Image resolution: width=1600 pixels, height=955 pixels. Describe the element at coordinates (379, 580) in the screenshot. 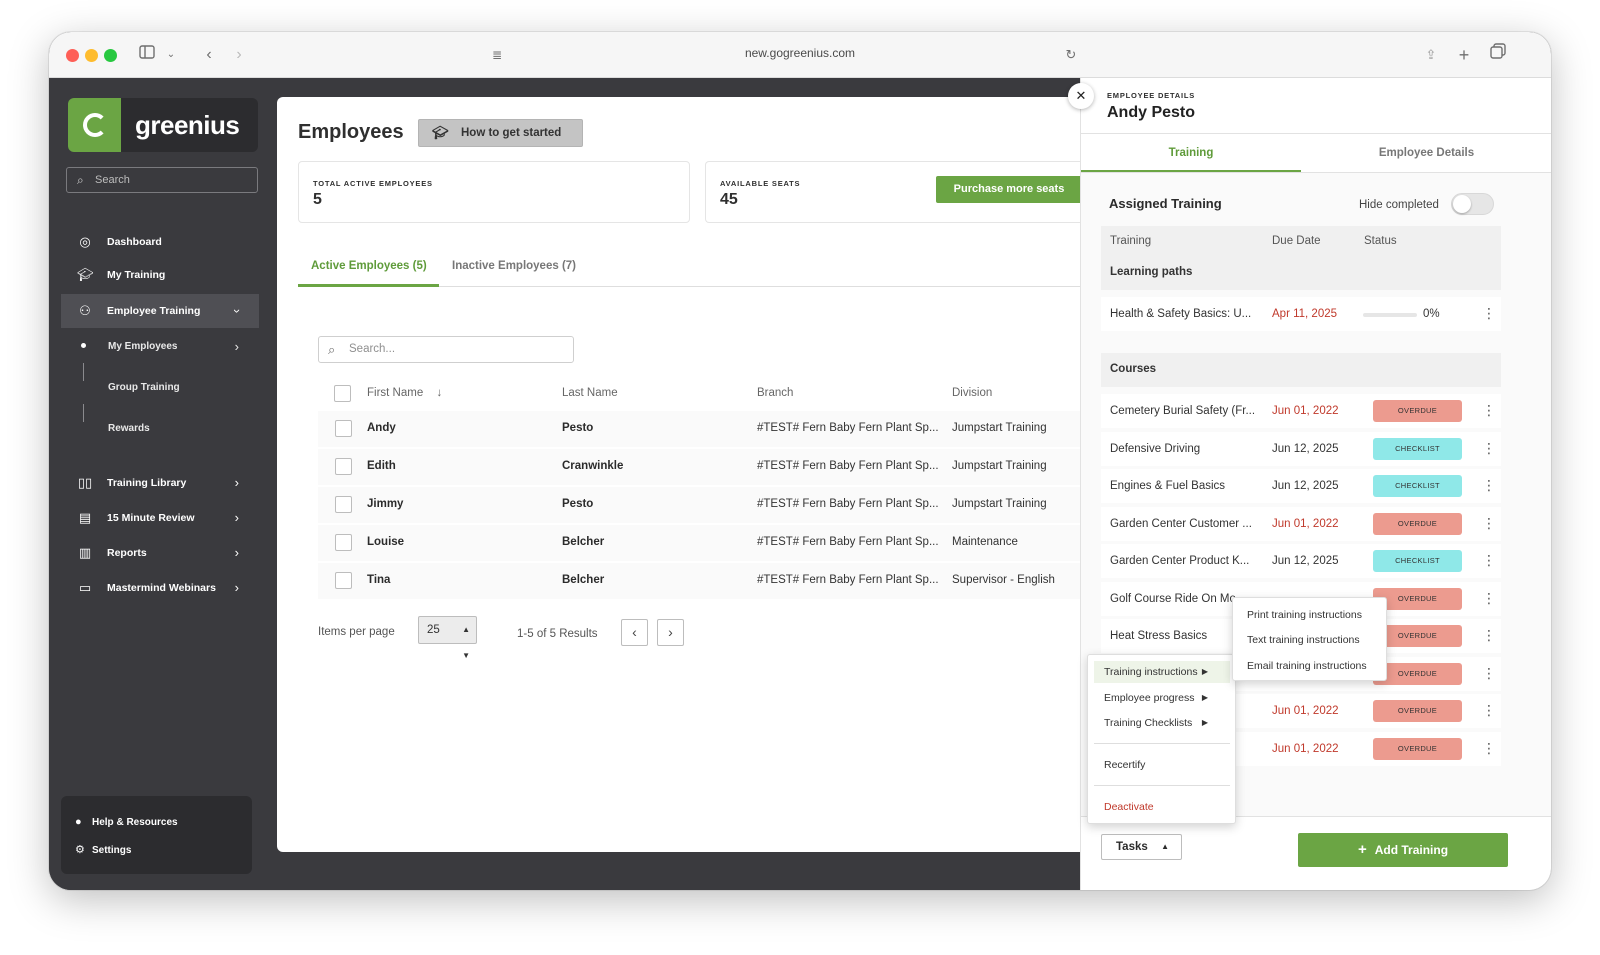

I see `cell-first-name: Tina` at that location.